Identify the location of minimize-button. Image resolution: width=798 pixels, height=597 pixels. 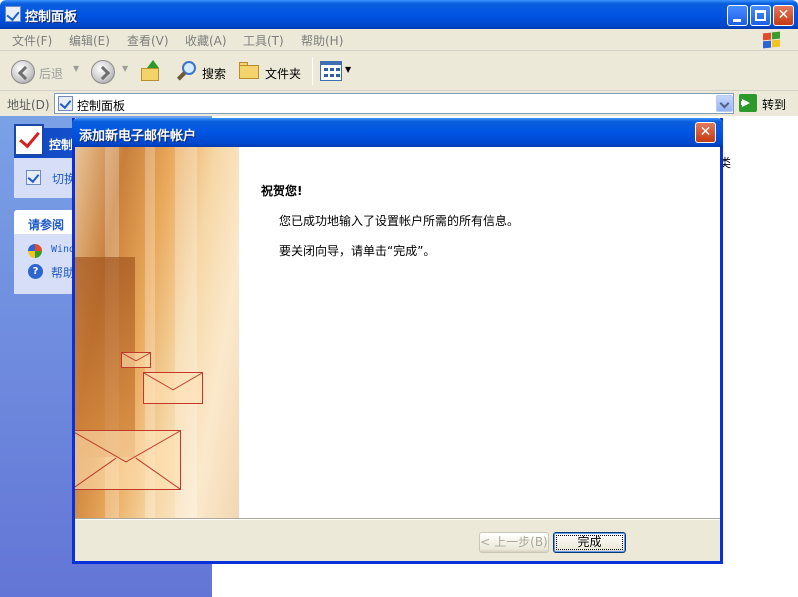
(737, 15).